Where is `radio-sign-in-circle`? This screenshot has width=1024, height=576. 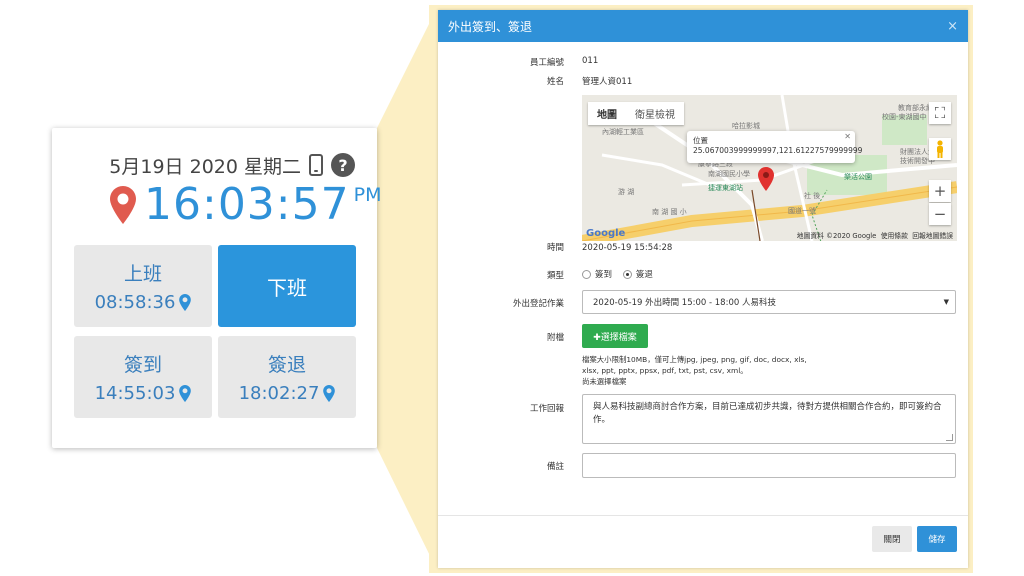
radio-sign-in-circle is located at coordinates (586, 274).